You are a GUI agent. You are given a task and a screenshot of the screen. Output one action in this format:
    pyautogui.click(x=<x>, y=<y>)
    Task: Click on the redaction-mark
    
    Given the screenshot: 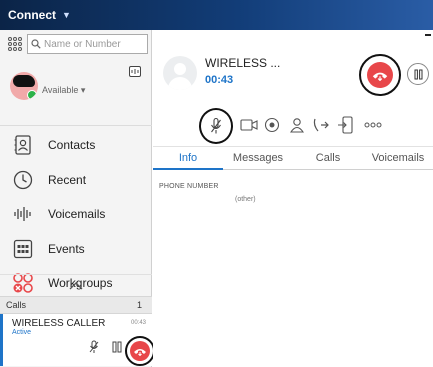 What is the action you would take?
    pyautogui.click(x=24, y=81)
    